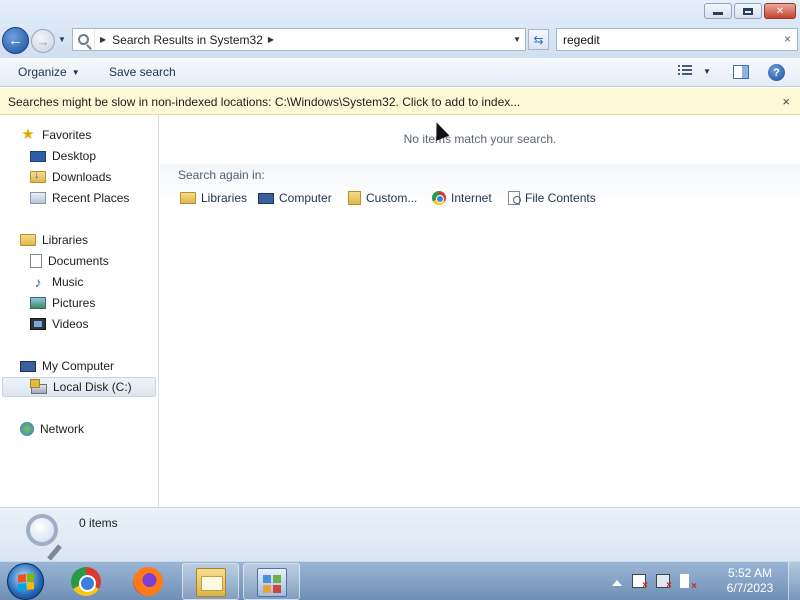  What do you see at coordinates (67, 135) in the screenshot?
I see `sidebar-item-label: Favorites` at bounding box center [67, 135].